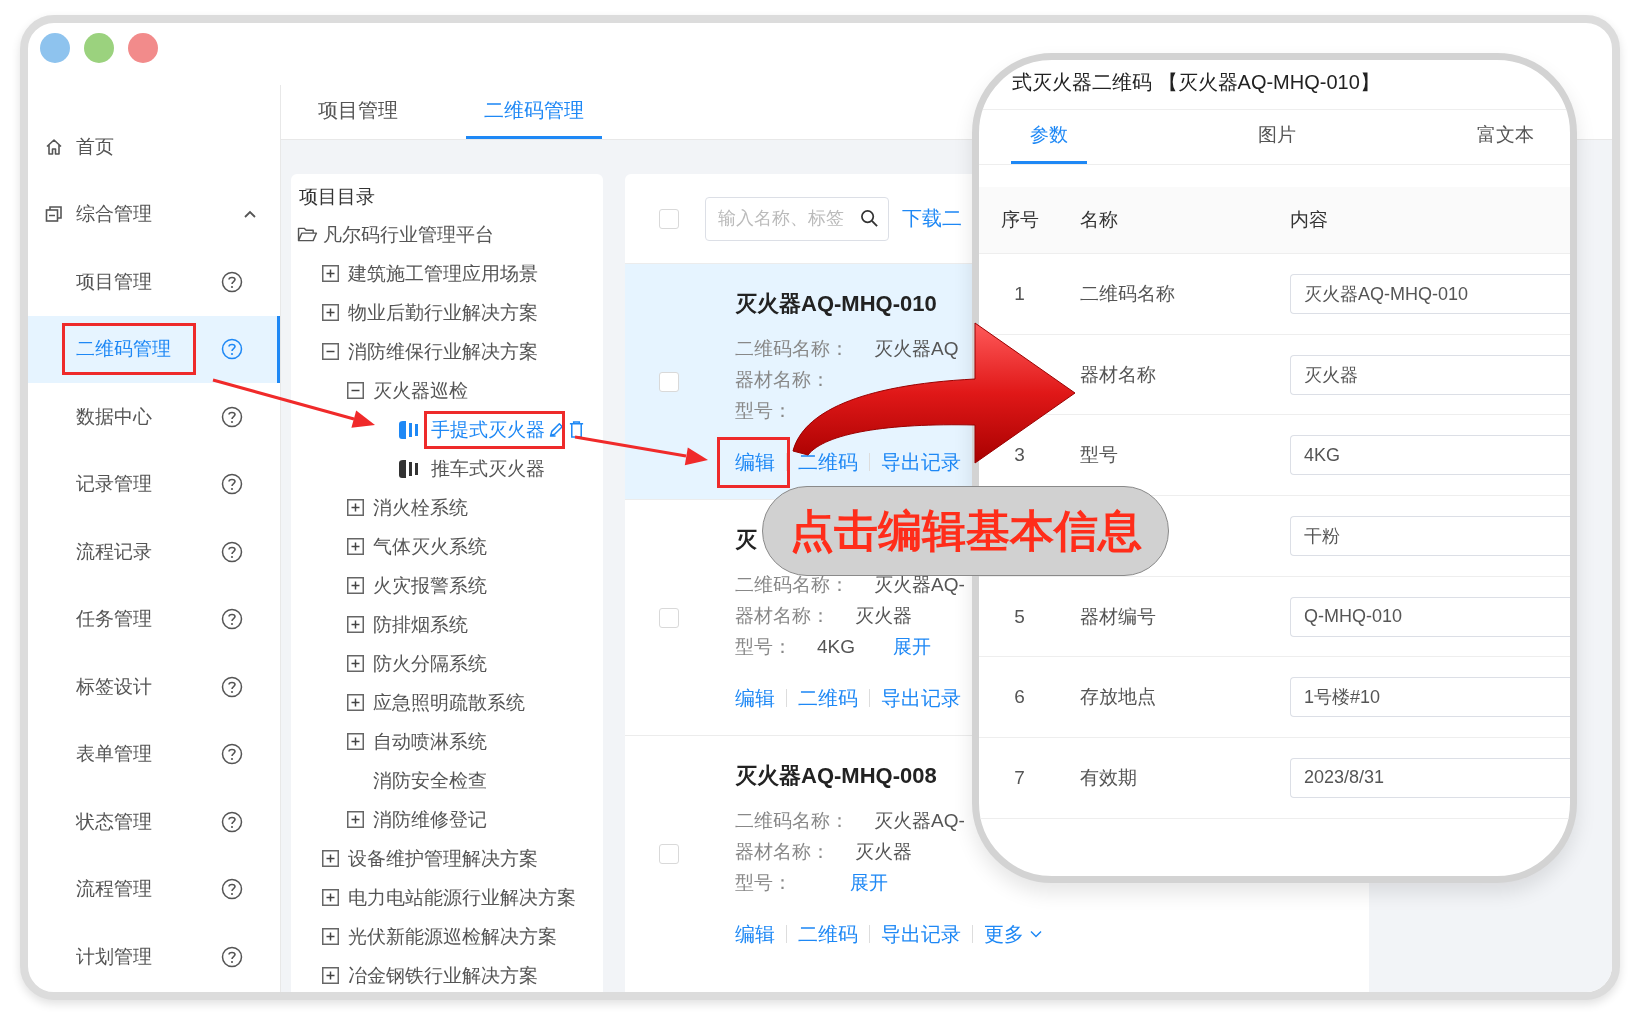 The width and height of the screenshot is (1648, 1026). What do you see at coordinates (1430, 535) in the screenshot?
I see `value-field: 干粉` at bounding box center [1430, 535].